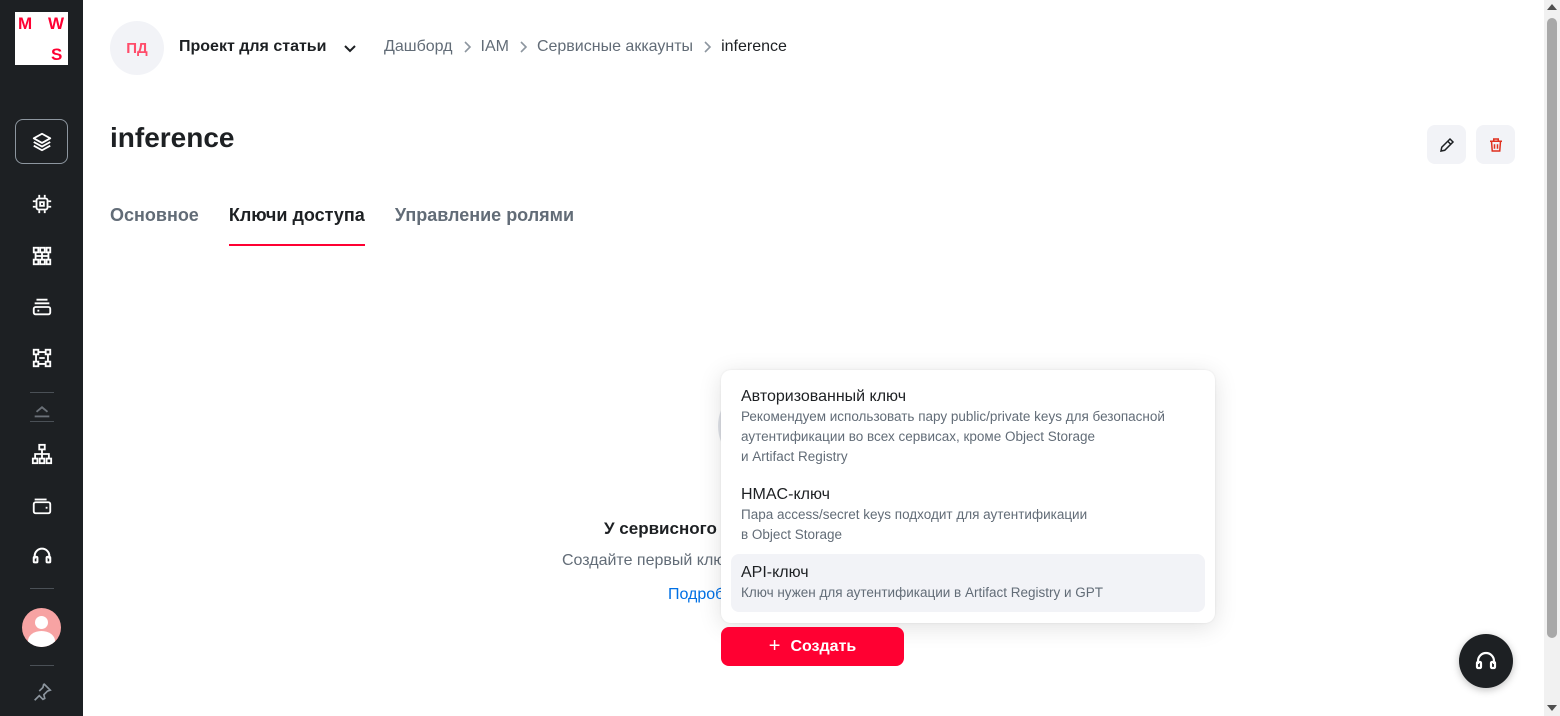 This screenshot has width=1560, height=716. Describe the element at coordinates (41, 453) in the screenshot. I see `org-structure-icon` at that location.